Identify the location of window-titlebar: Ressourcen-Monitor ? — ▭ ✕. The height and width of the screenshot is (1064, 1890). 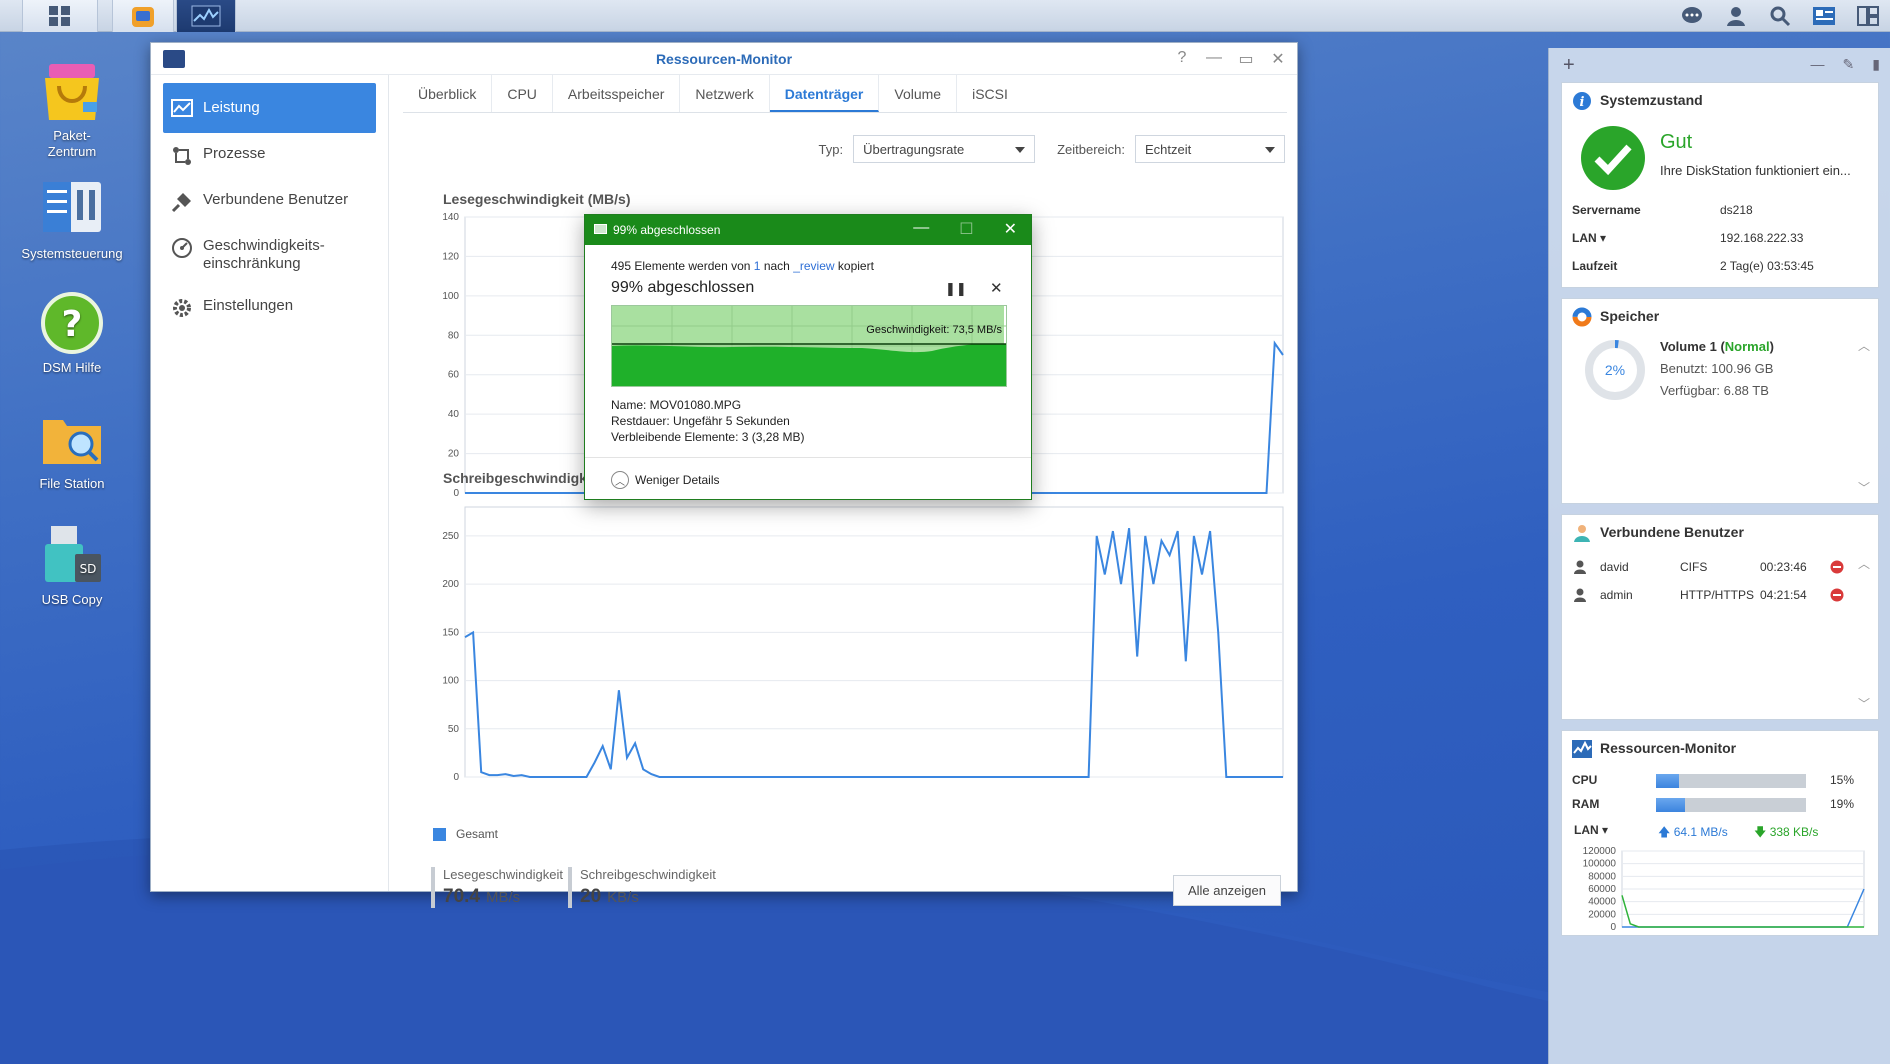
(724, 59).